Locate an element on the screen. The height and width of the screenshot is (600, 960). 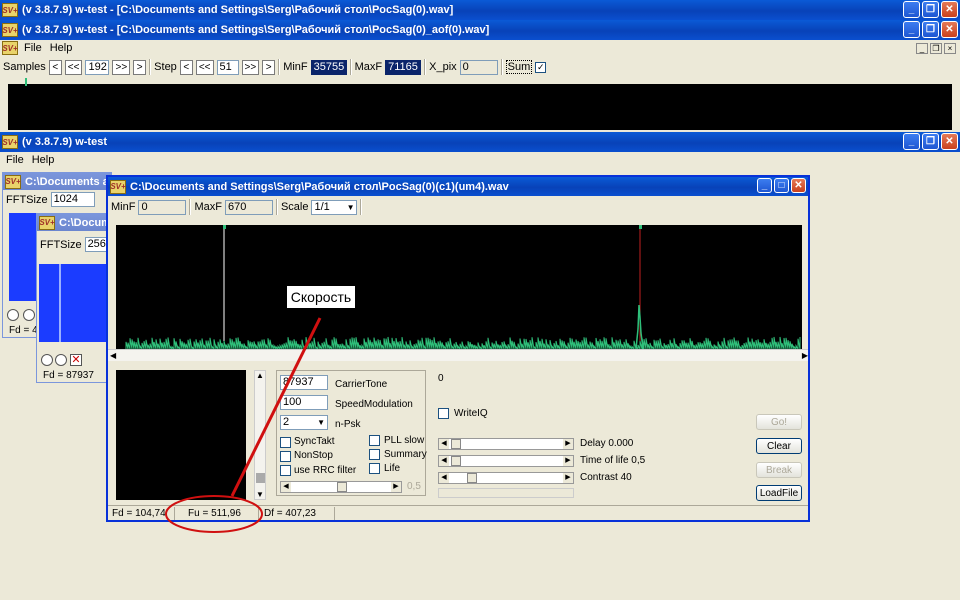
summary-checkbox is located at coordinates (374, 454).